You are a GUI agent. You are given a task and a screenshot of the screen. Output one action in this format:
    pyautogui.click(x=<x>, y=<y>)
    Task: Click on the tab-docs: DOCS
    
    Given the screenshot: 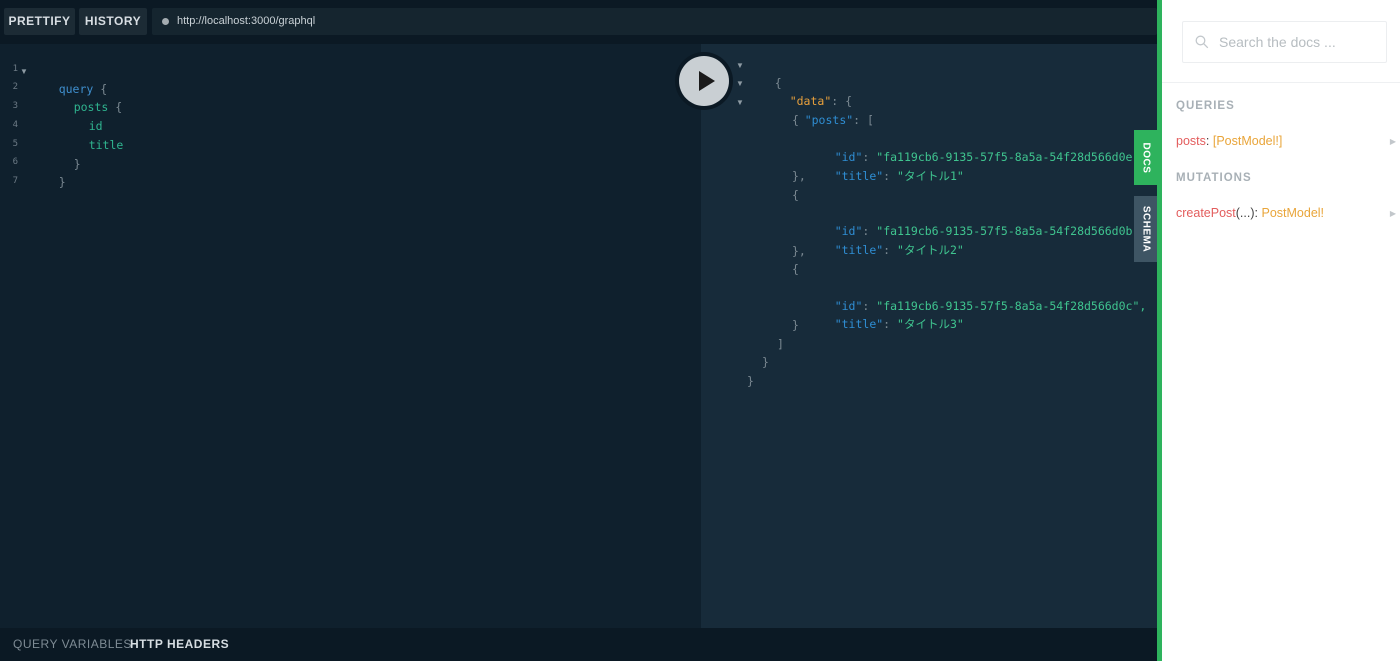 What is the action you would take?
    pyautogui.click(x=1146, y=157)
    